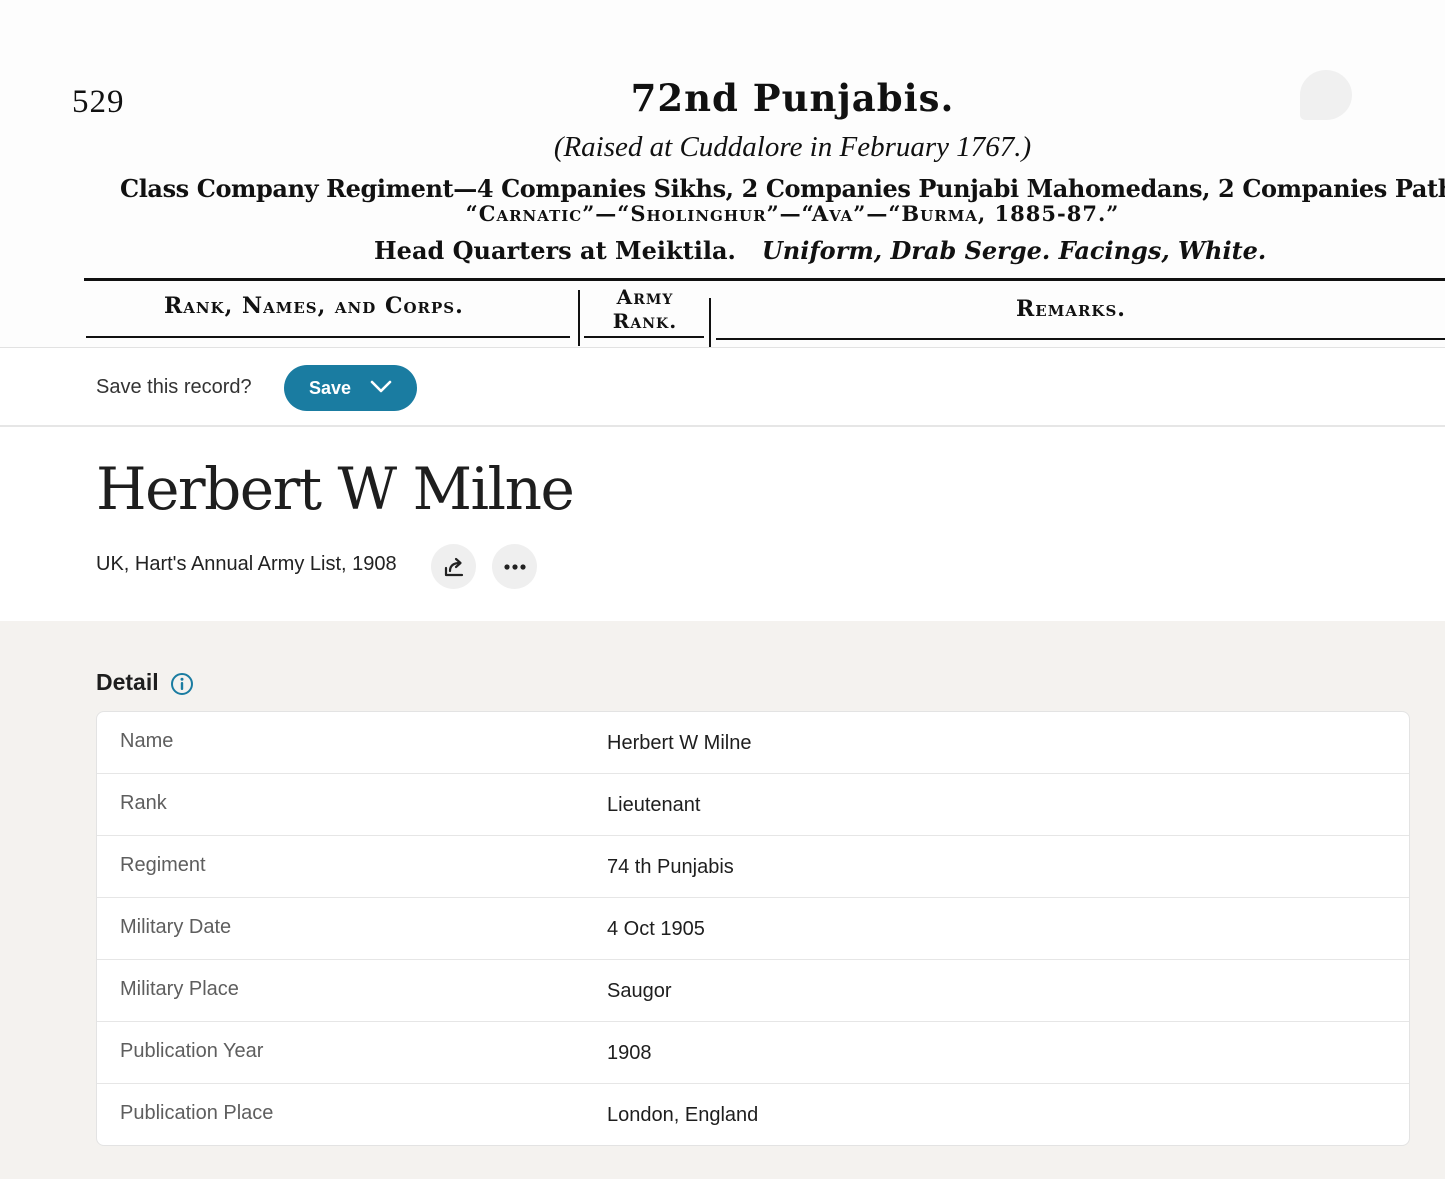 The image size is (1445, 1179). What do you see at coordinates (753, 805) in the screenshot?
I see `detail-row-rank: Rank Lieutenant` at bounding box center [753, 805].